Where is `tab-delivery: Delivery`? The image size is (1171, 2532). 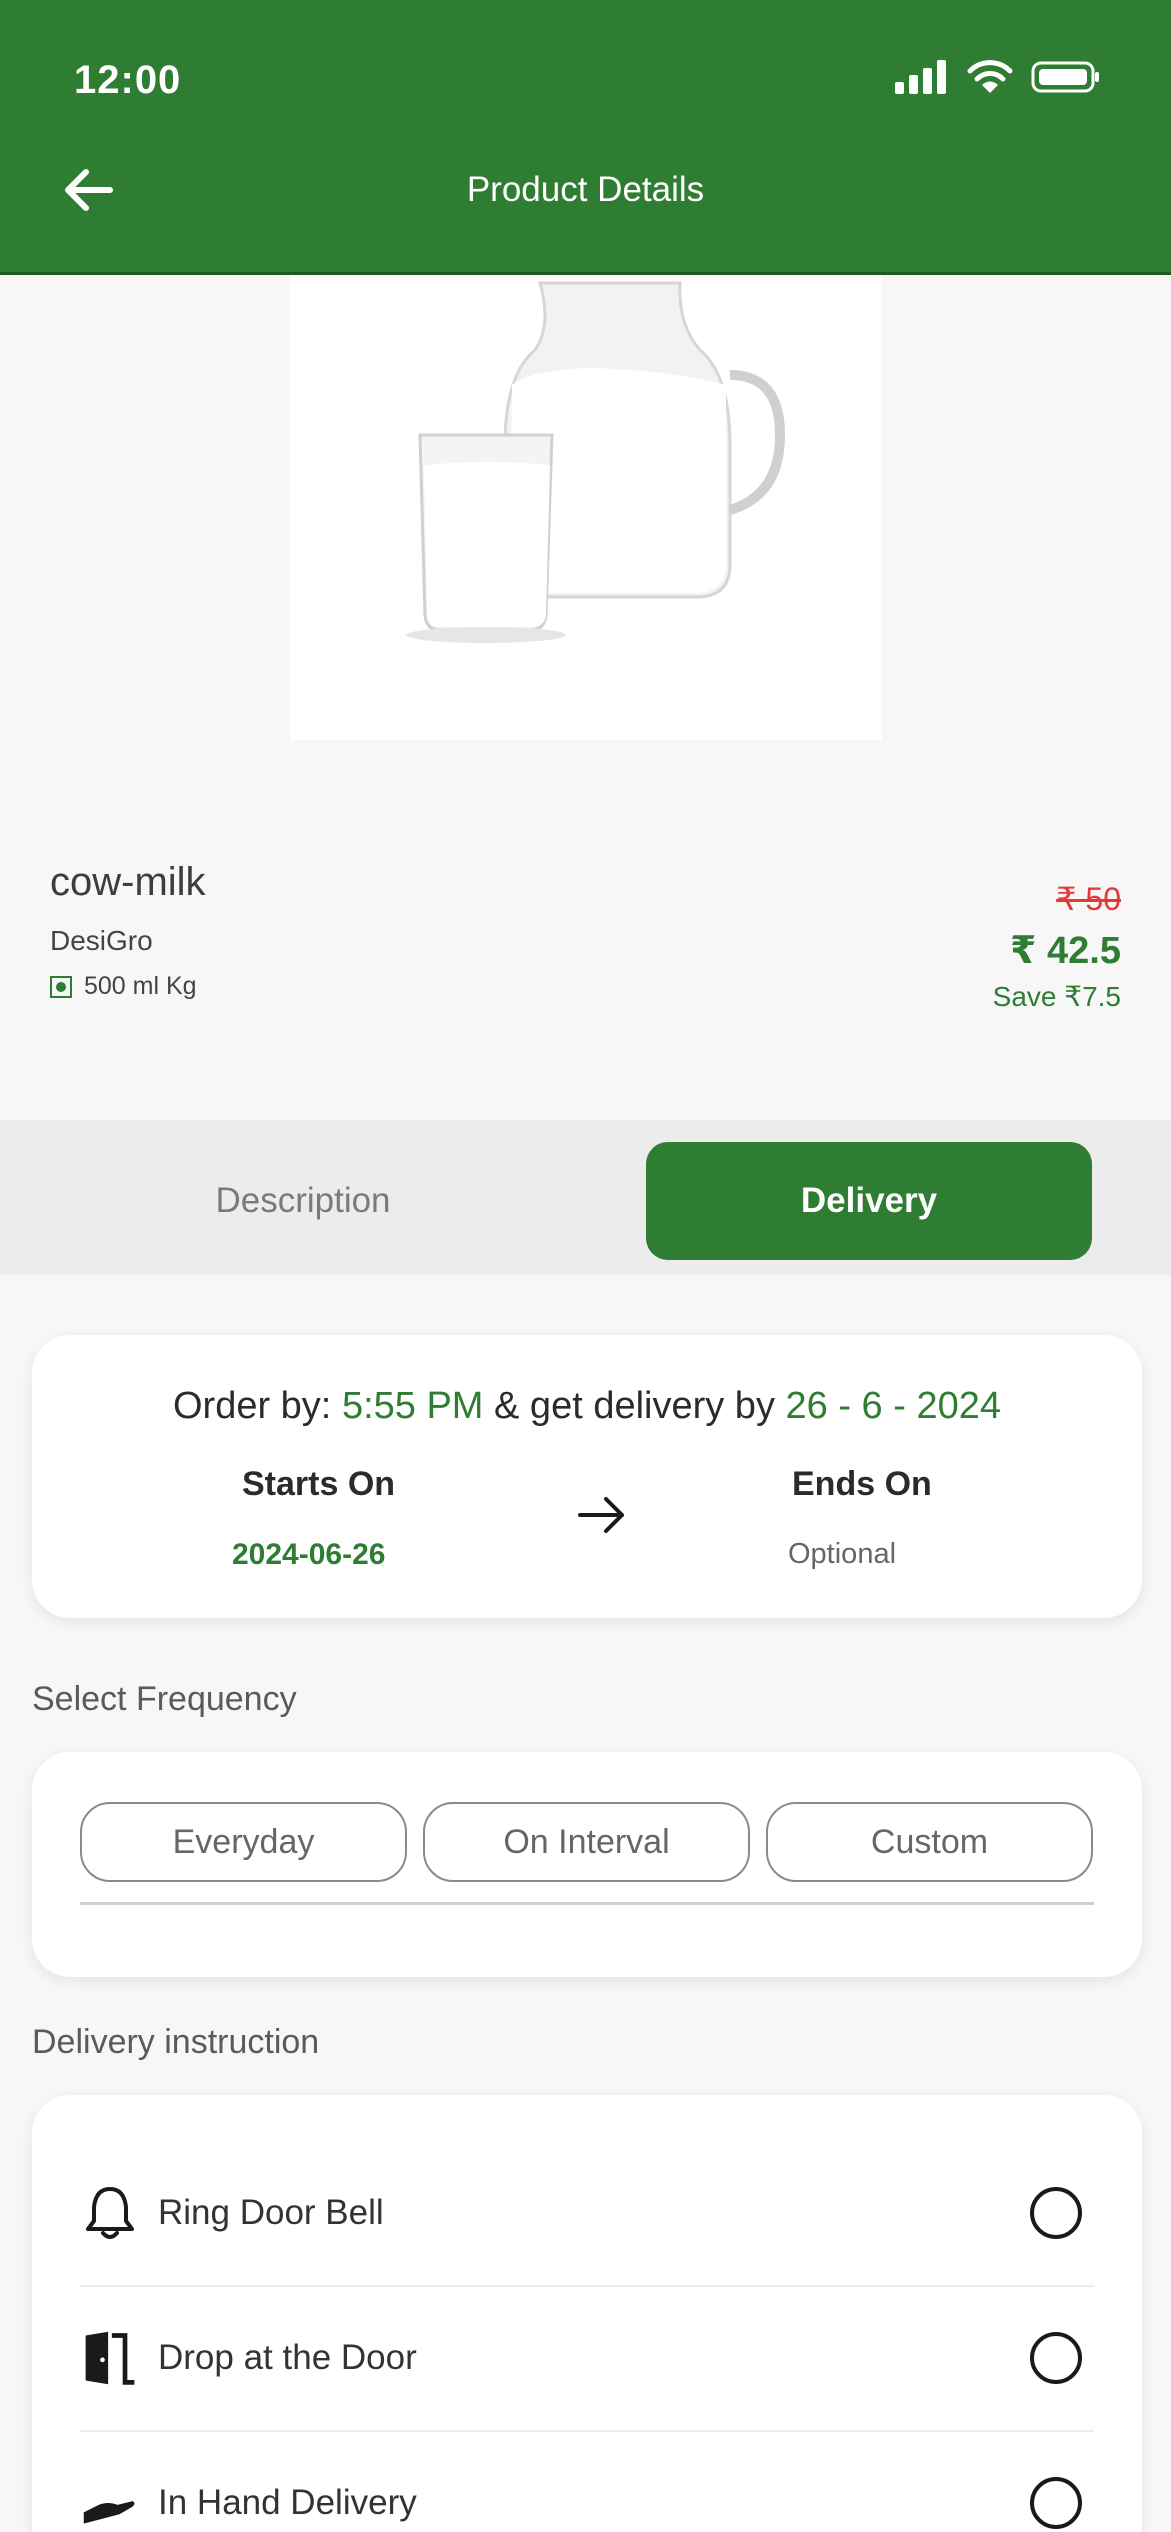 tab-delivery: Delivery is located at coordinates (869, 1201).